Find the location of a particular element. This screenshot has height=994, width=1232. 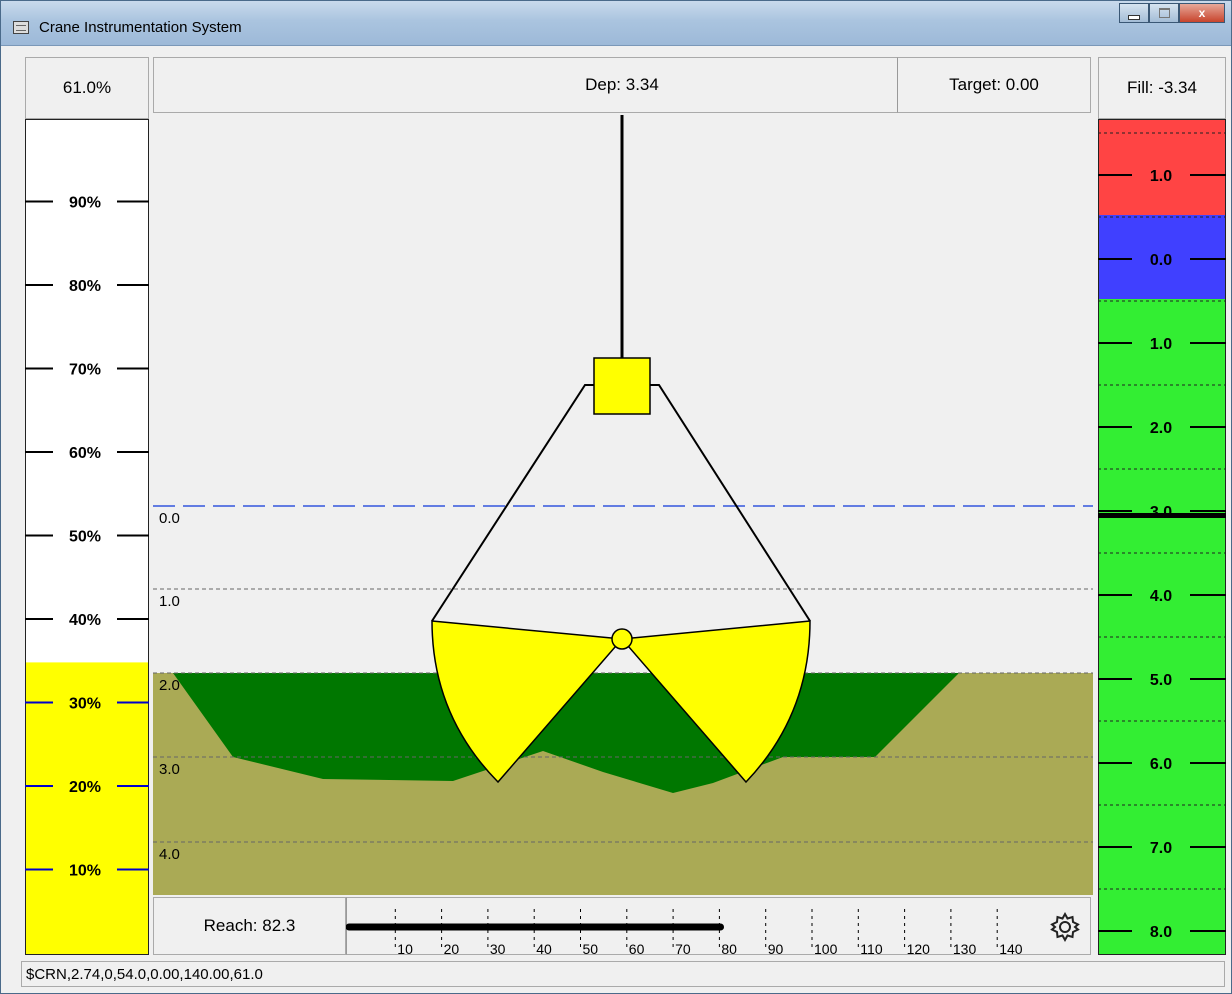

percent-label: 10% is located at coordinates (85, 871).